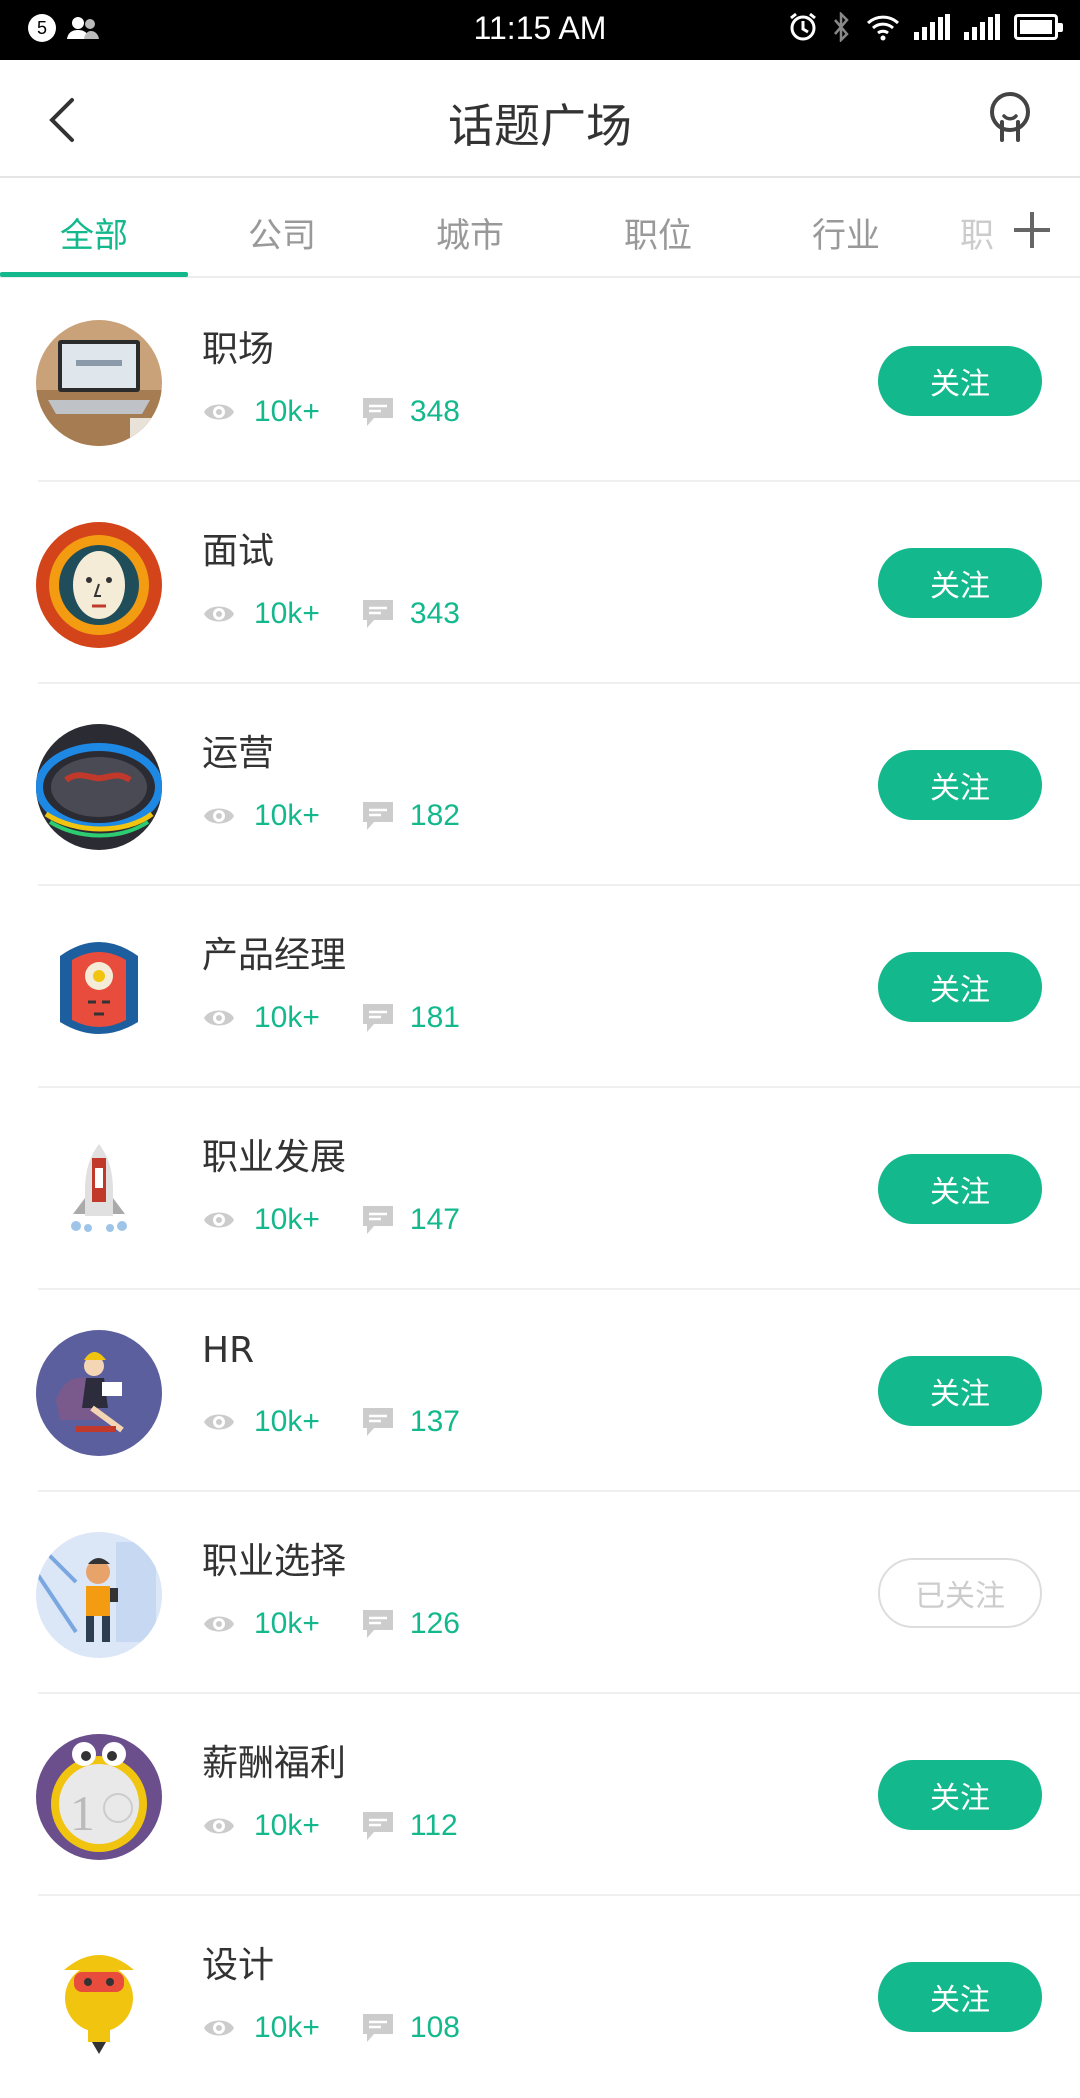 This screenshot has width=1080, height=2098. I want to click on thinking-head-avatar, so click(99, 989).